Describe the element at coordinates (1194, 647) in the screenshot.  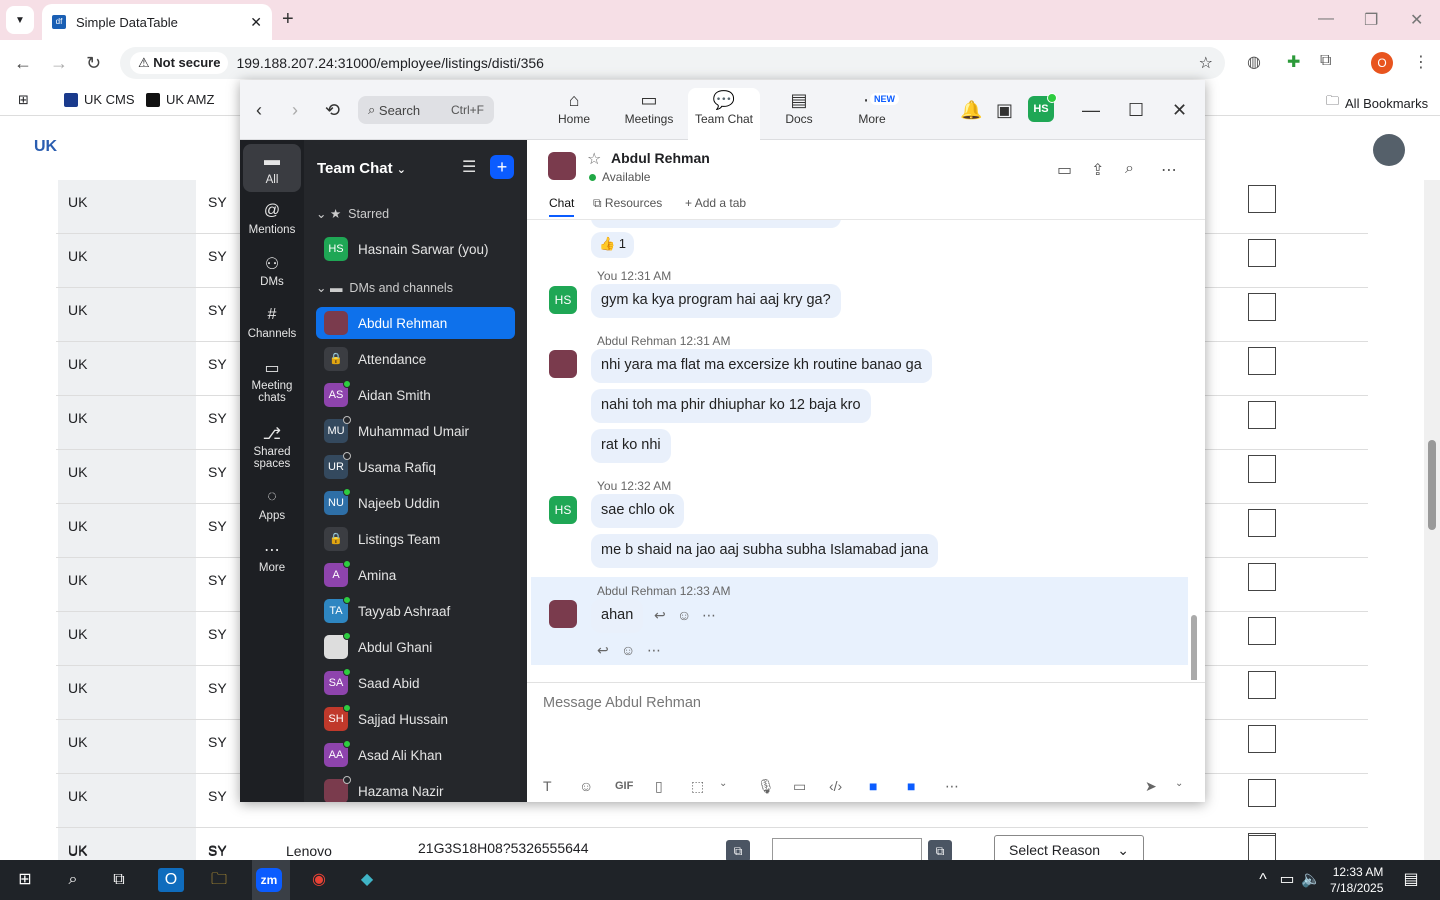
I see `message-scrollbar` at that location.